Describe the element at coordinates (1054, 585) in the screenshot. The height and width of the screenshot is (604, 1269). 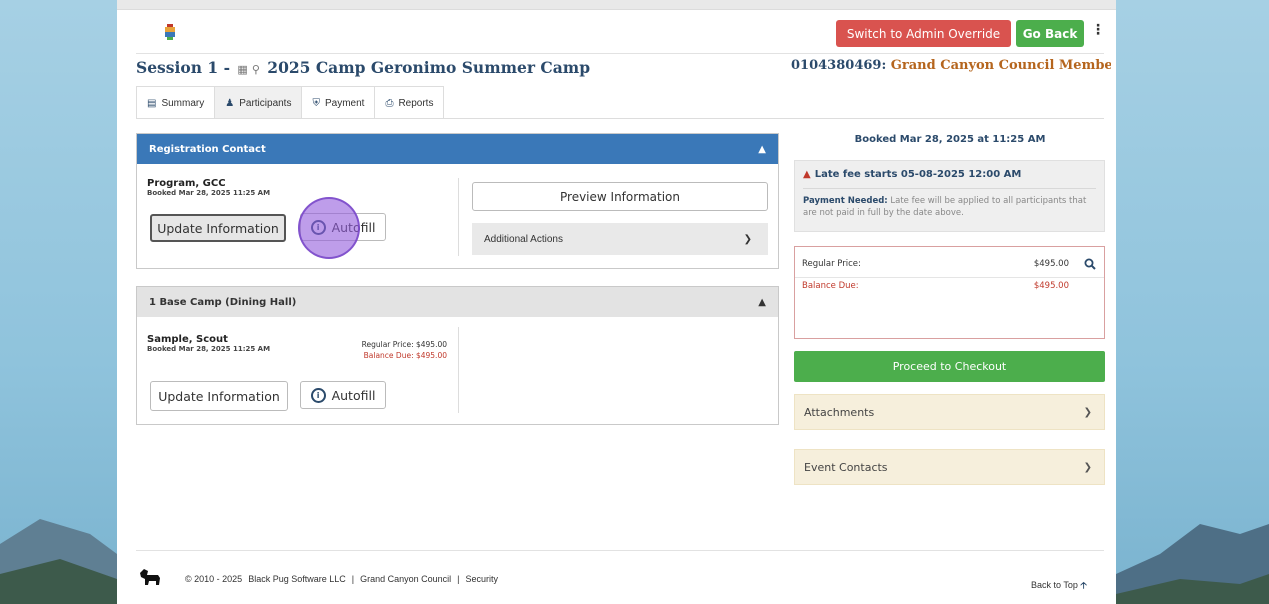
I see `back-to-top-label: Back to Top` at that location.